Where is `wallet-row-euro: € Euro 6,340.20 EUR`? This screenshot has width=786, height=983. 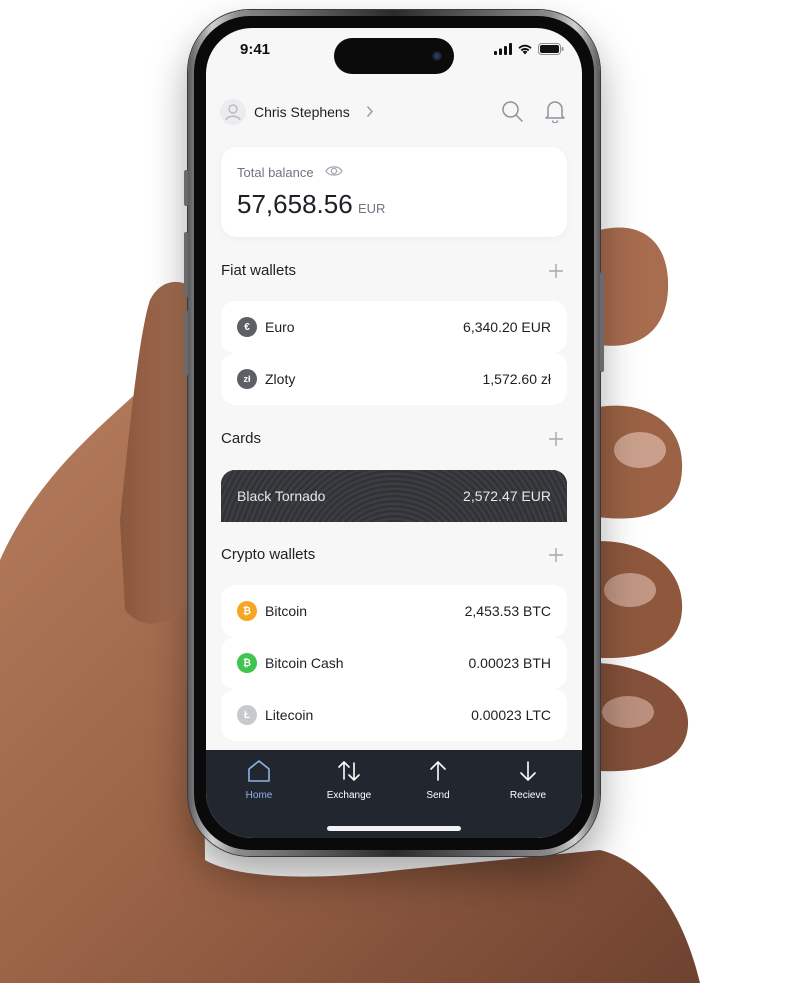 wallet-row-euro: € Euro 6,340.20 EUR is located at coordinates (394, 327).